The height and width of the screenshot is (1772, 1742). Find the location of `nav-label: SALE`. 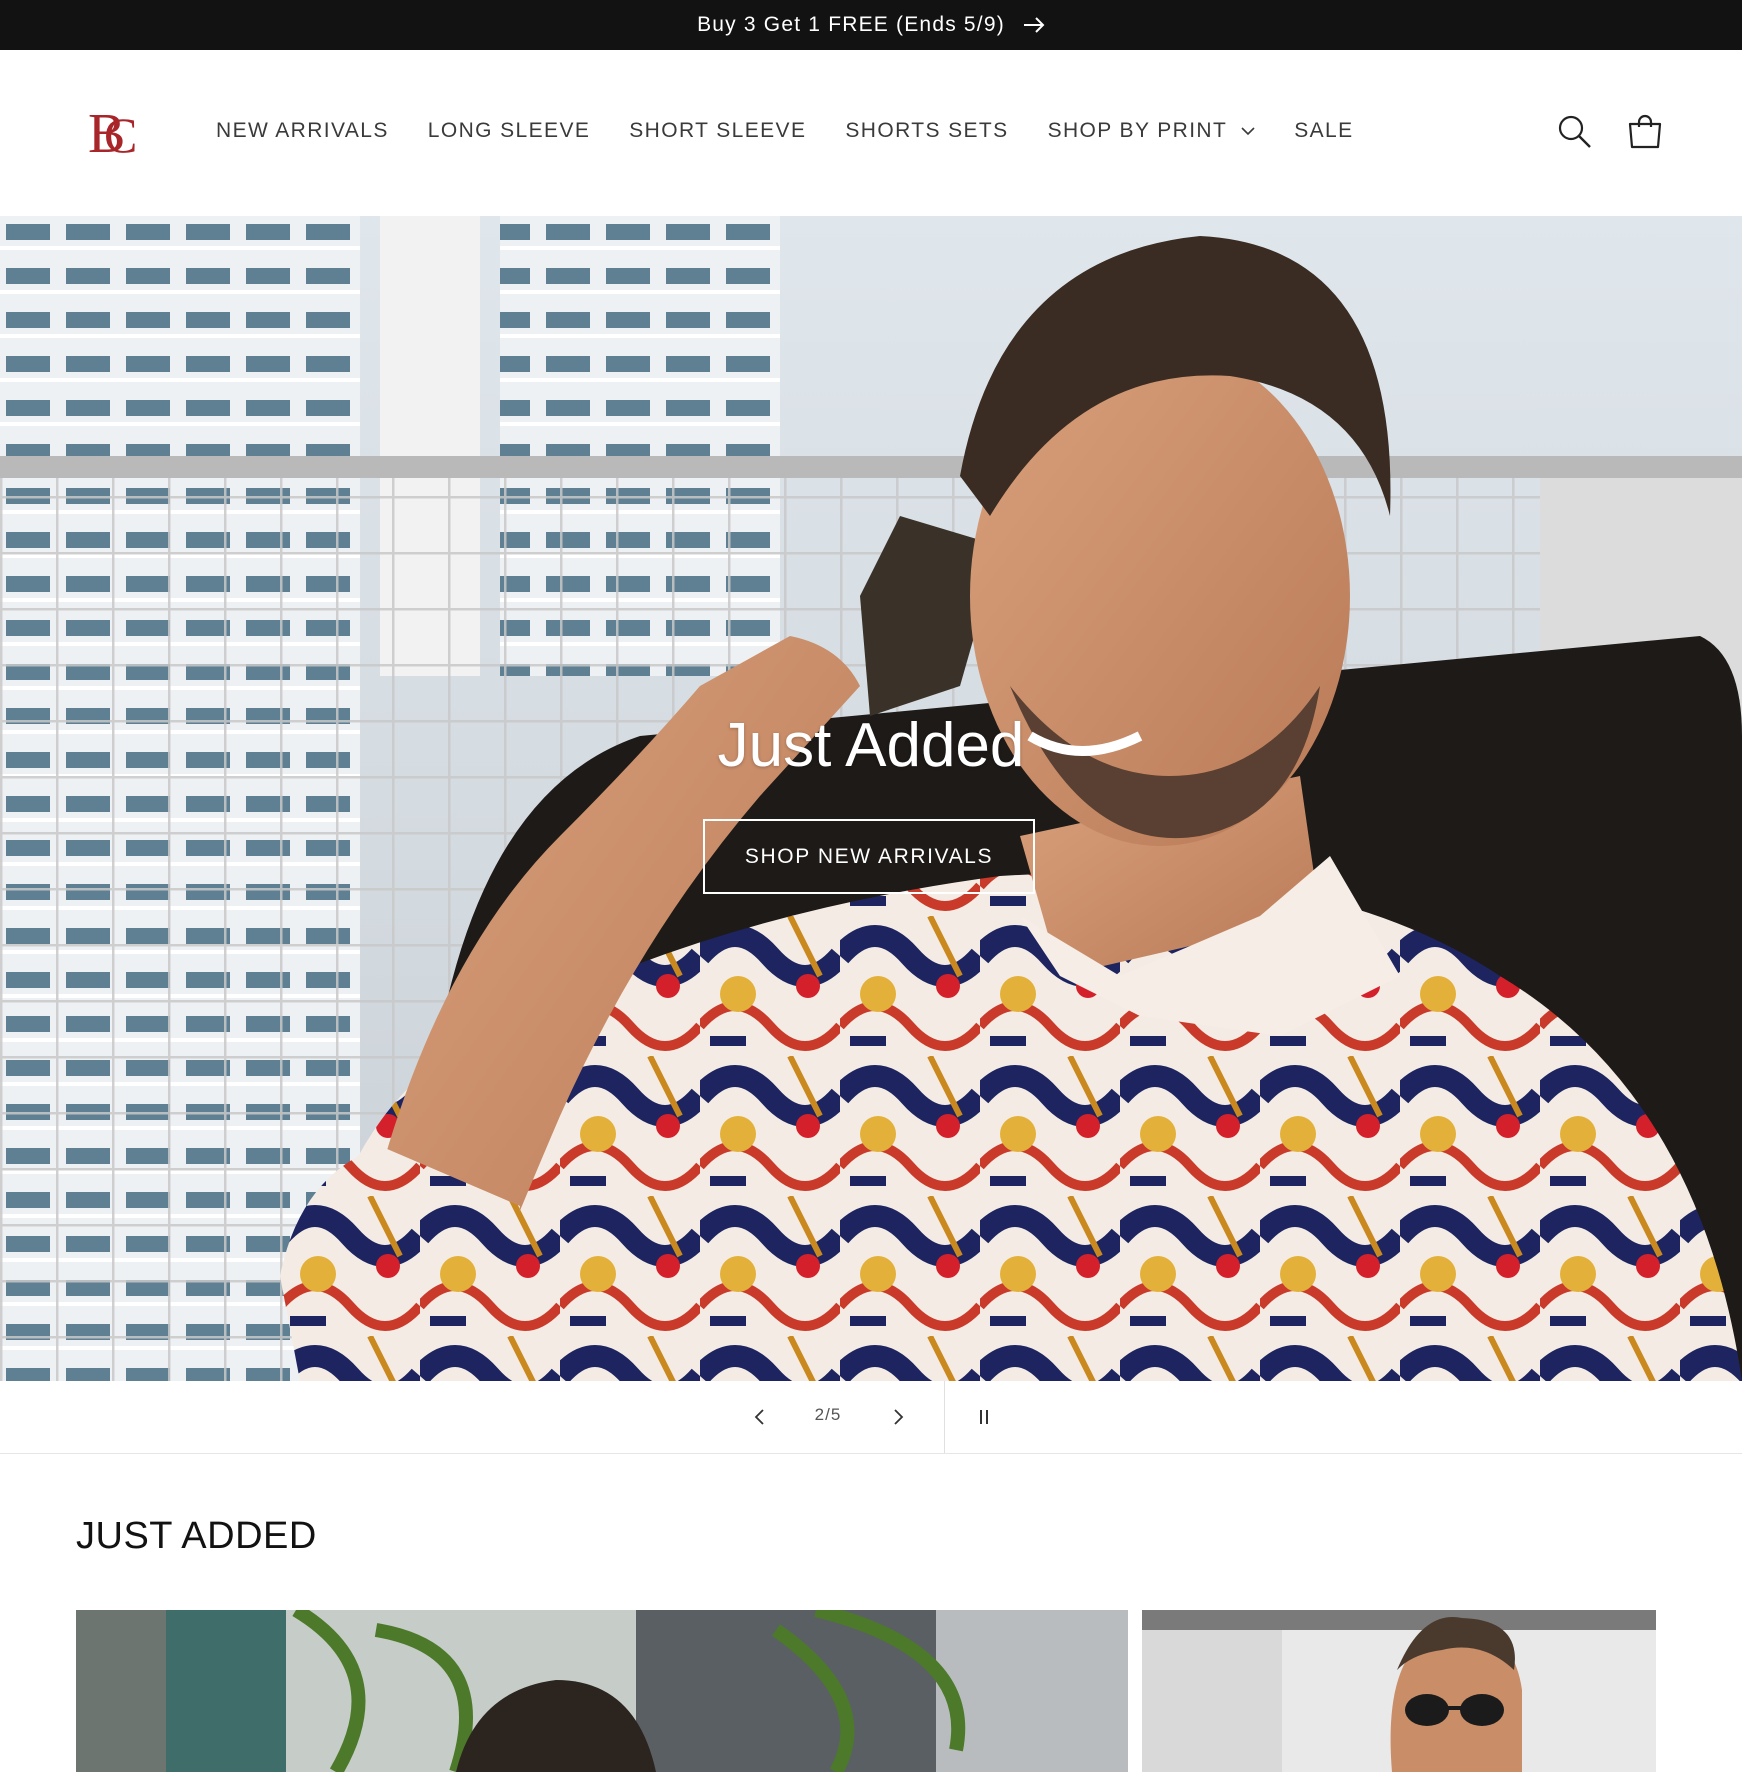

nav-label: SALE is located at coordinates (1324, 130).